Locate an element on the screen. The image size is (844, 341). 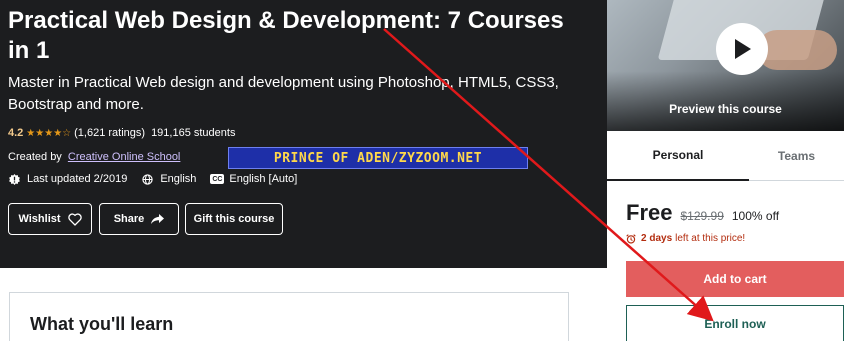
wishlist-label: Wishlist is located at coordinates (39, 219).